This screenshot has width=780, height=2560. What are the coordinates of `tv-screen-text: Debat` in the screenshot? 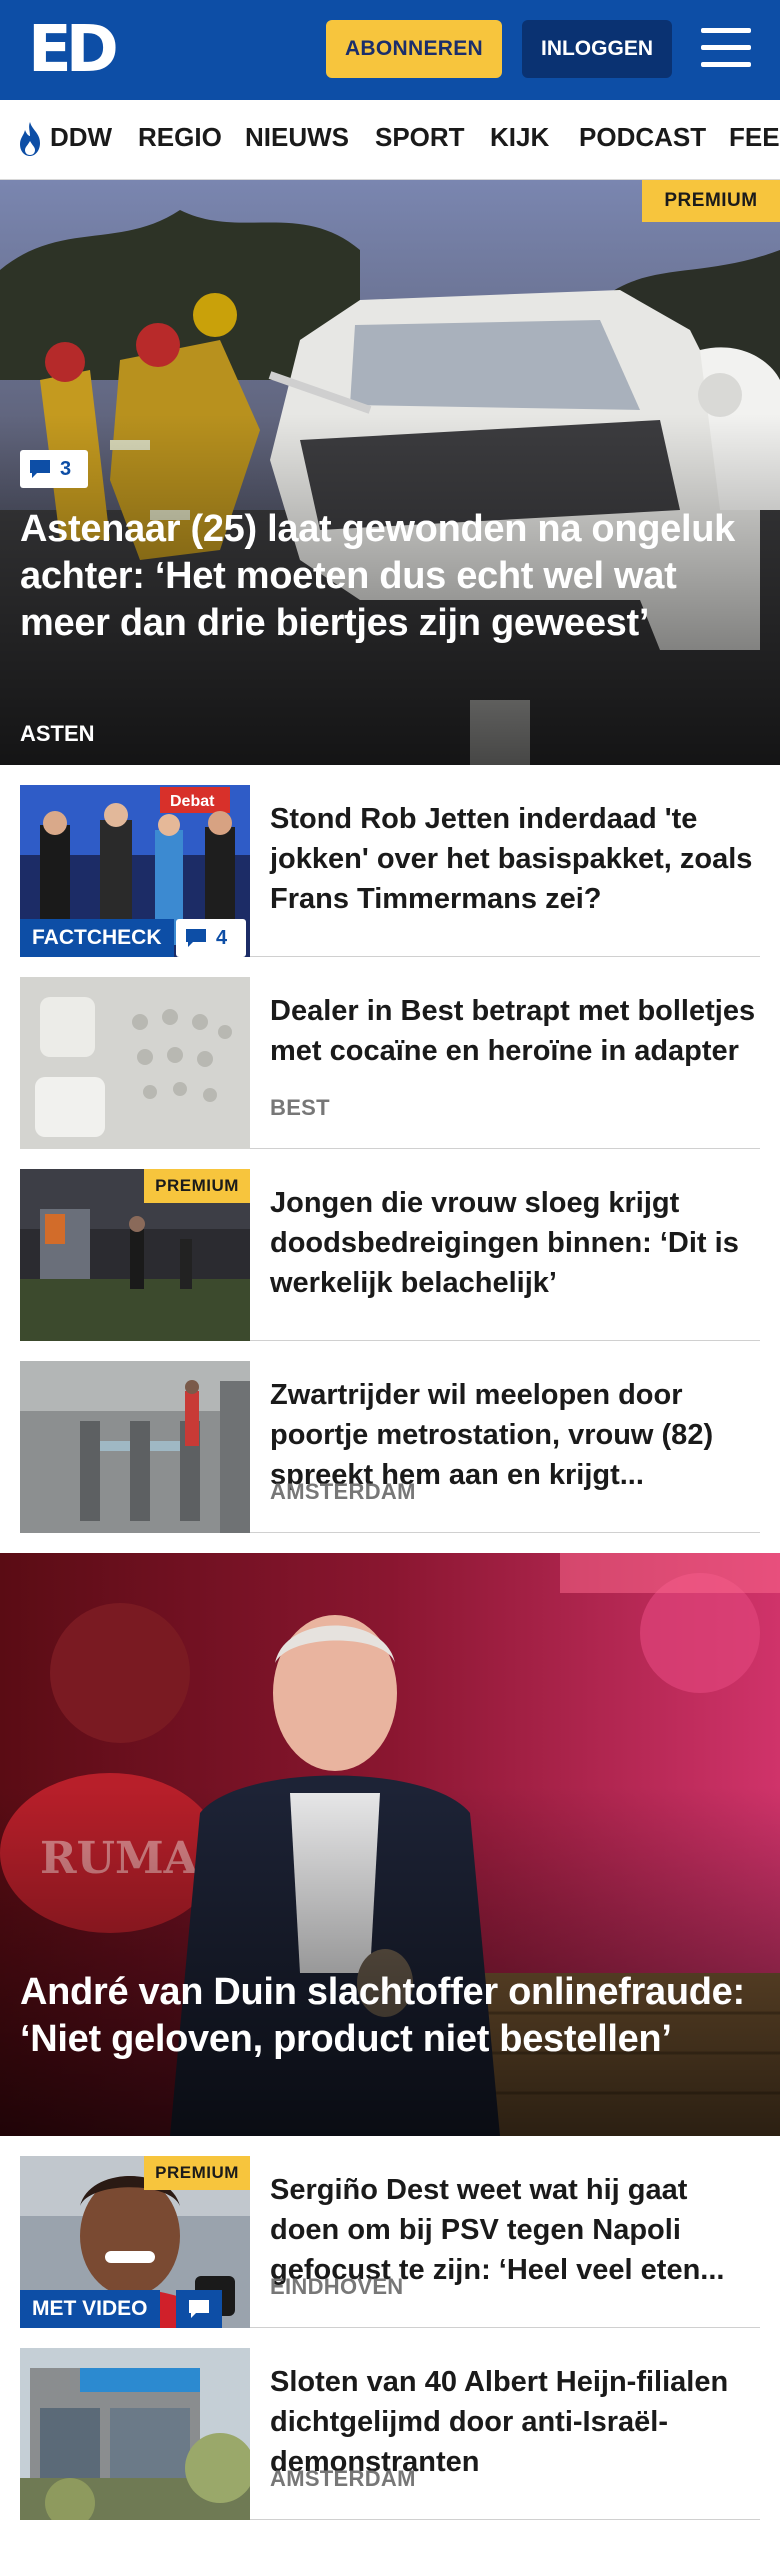 It's located at (192, 801).